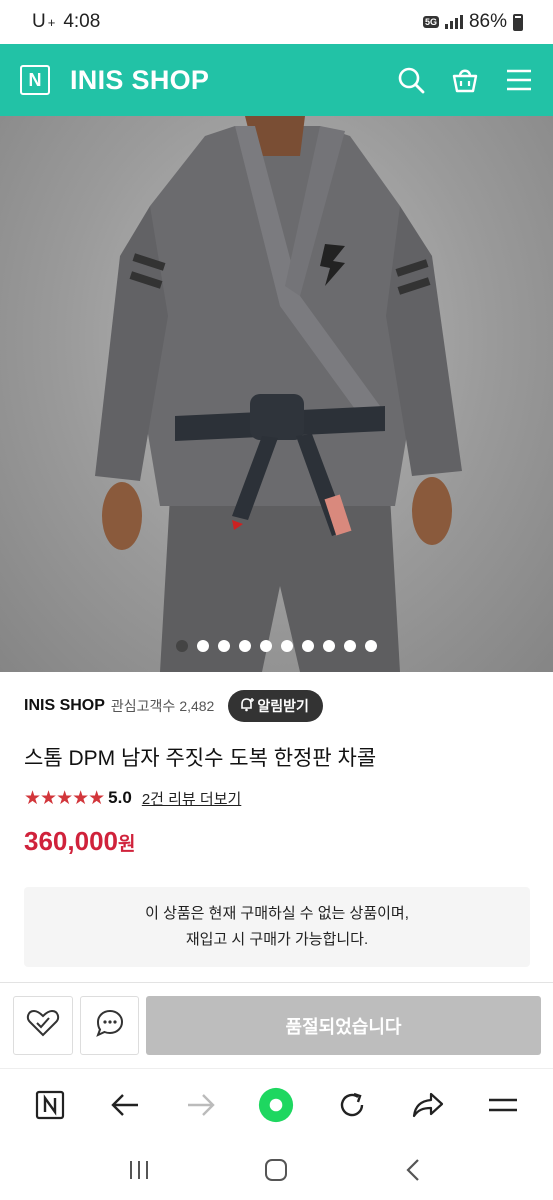 This screenshot has height=1200, width=553. Describe the element at coordinates (64, 798) in the screenshot. I see `star-rating-icon: ★★★★★` at that location.